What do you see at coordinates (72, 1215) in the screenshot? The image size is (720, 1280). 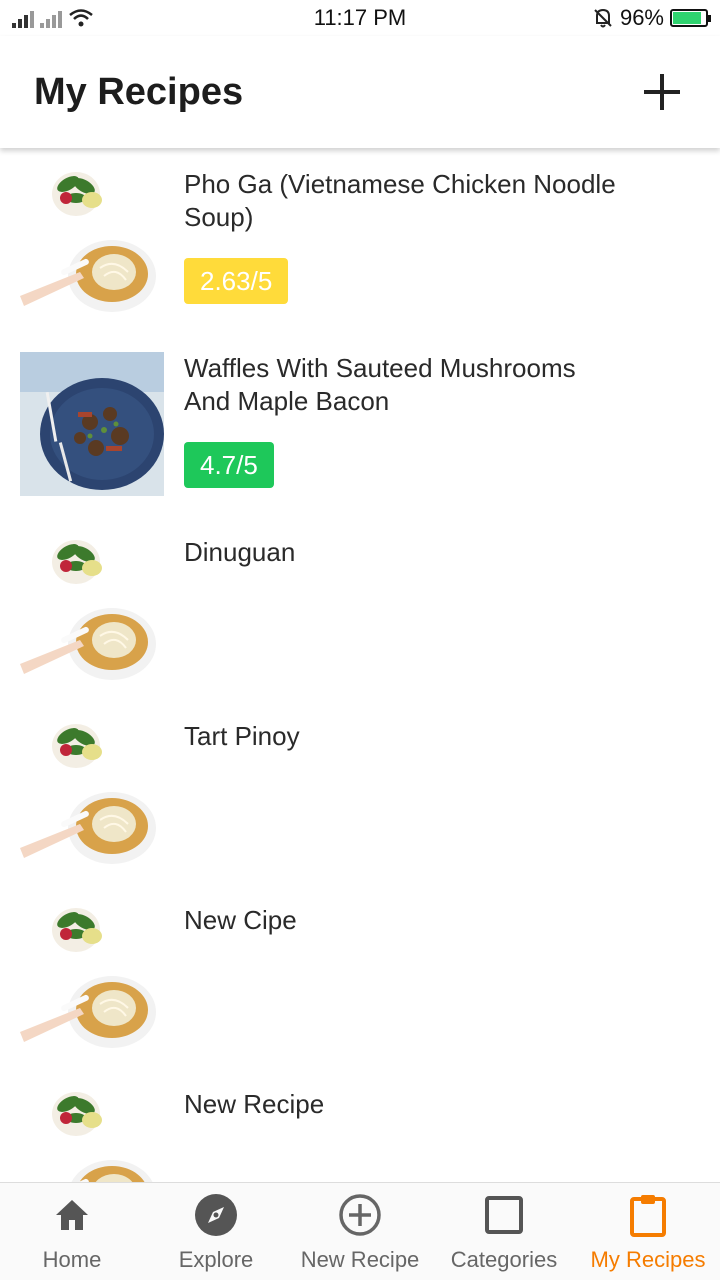 I see `home-icon` at bounding box center [72, 1215].